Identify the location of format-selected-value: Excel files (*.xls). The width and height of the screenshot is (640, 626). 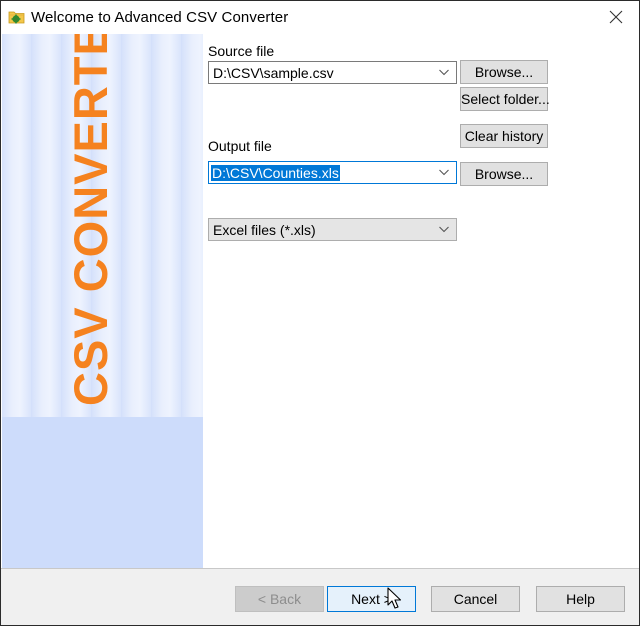
(264, 230).